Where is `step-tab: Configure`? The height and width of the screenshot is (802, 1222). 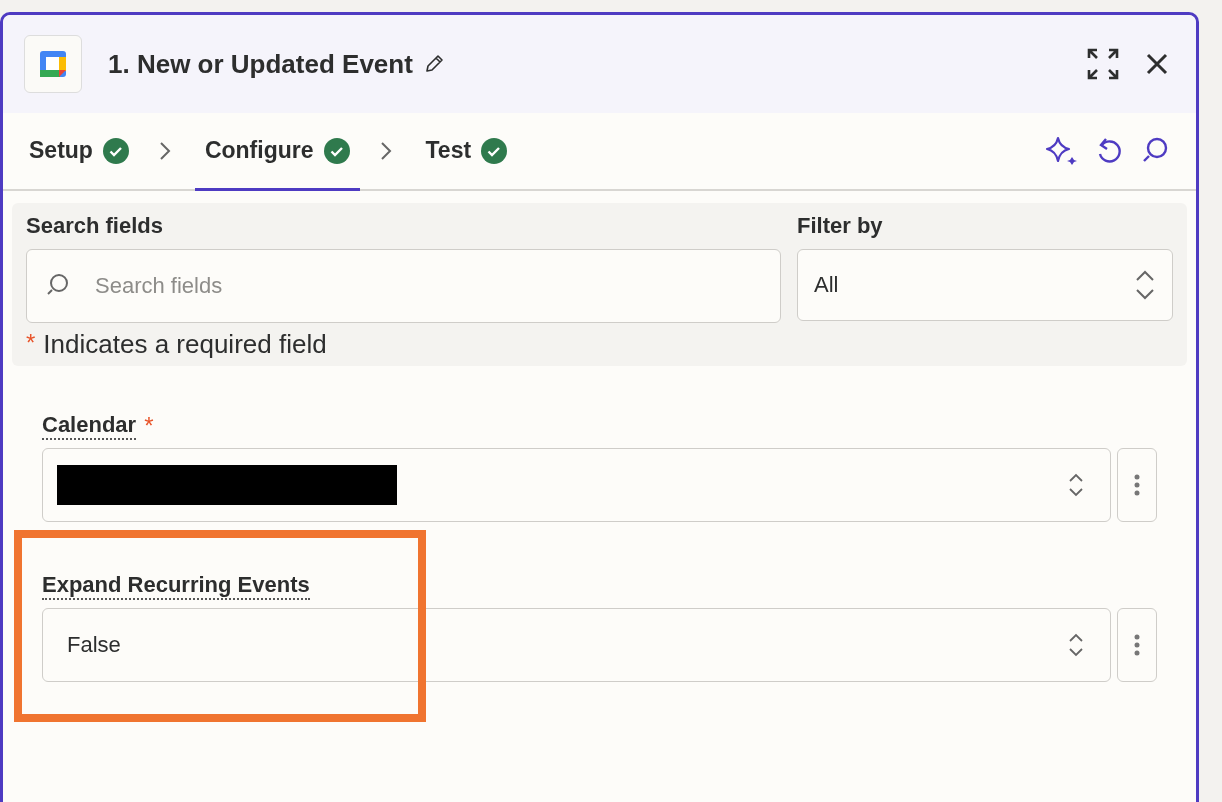
step-tab: Configure is located at coordinates (277, 152).